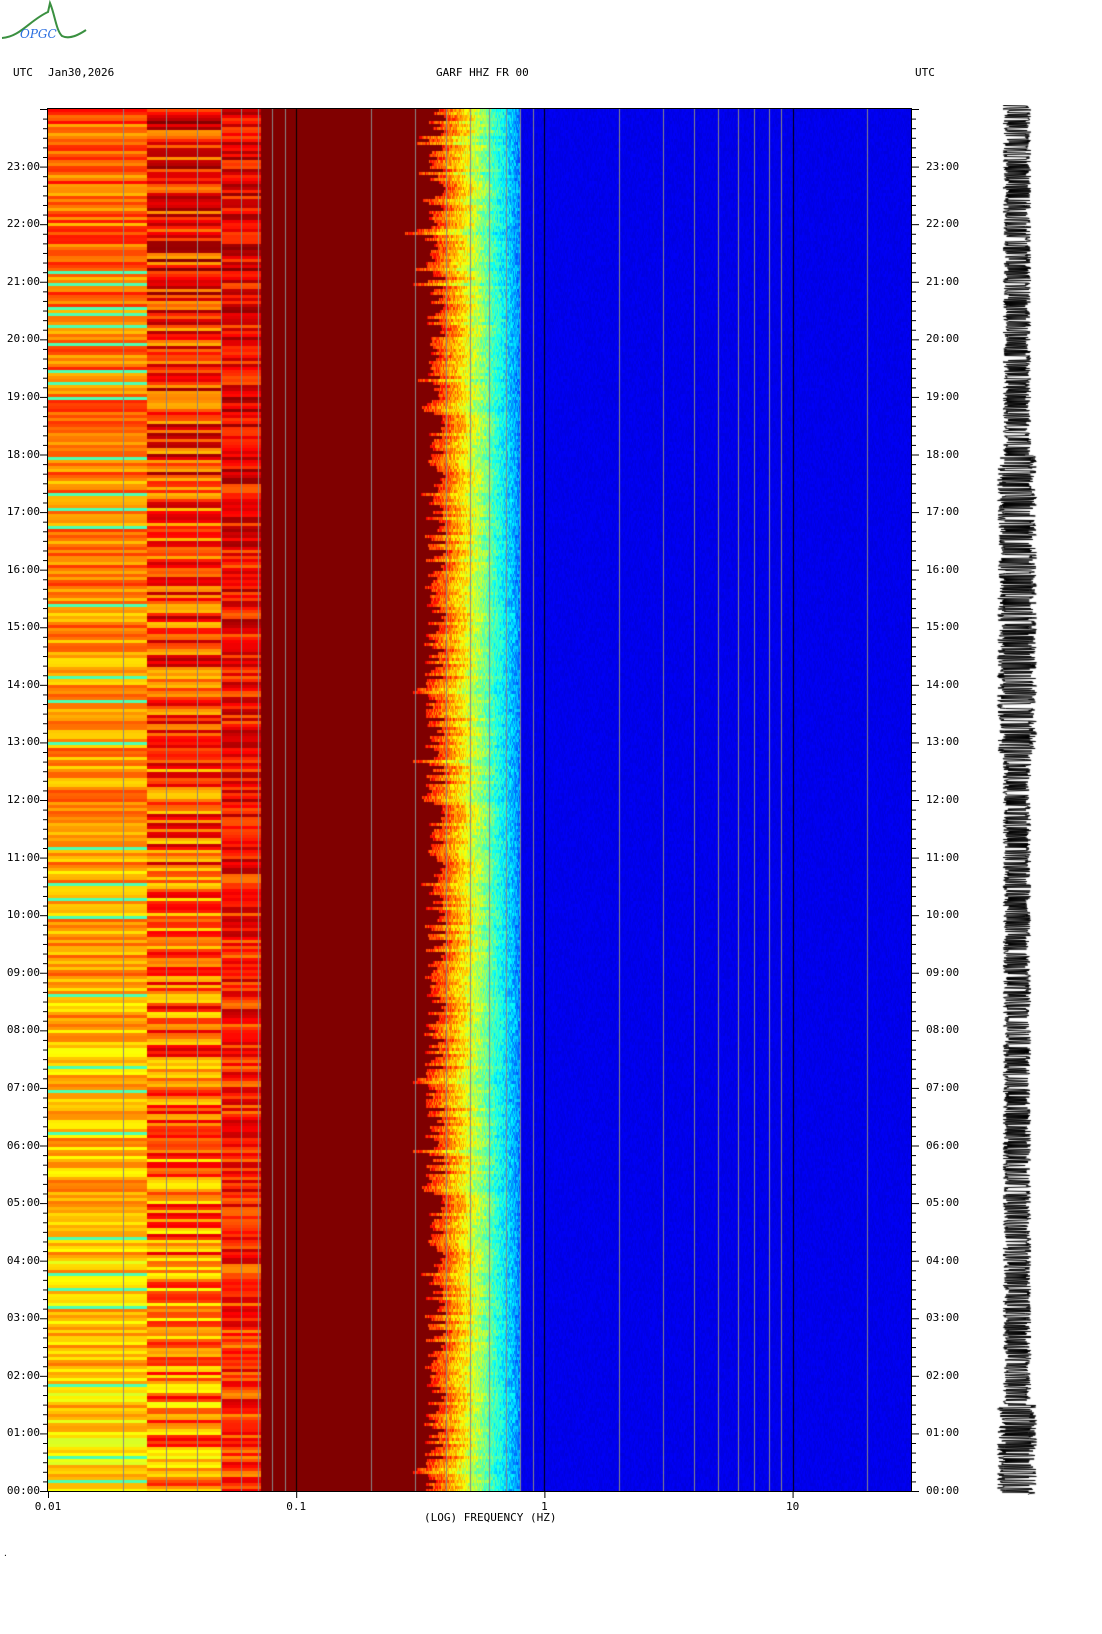 The height and width of the screenshot is (1634, 1102). Describe the element at coordinates (943, 166) in the screenshot. I see `y-tick-label-right: 23:00` at that location.